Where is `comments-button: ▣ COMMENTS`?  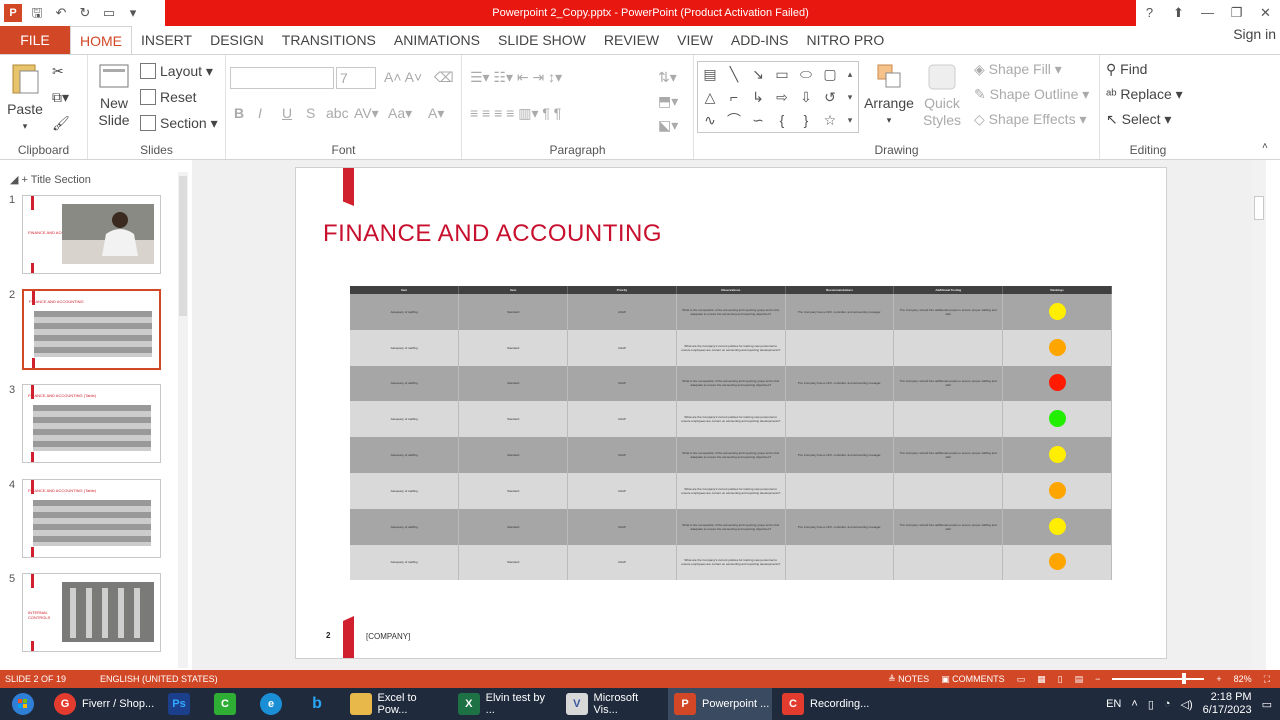
comments-button: ▣ COMMENTS is located at coordinates (973, 679).